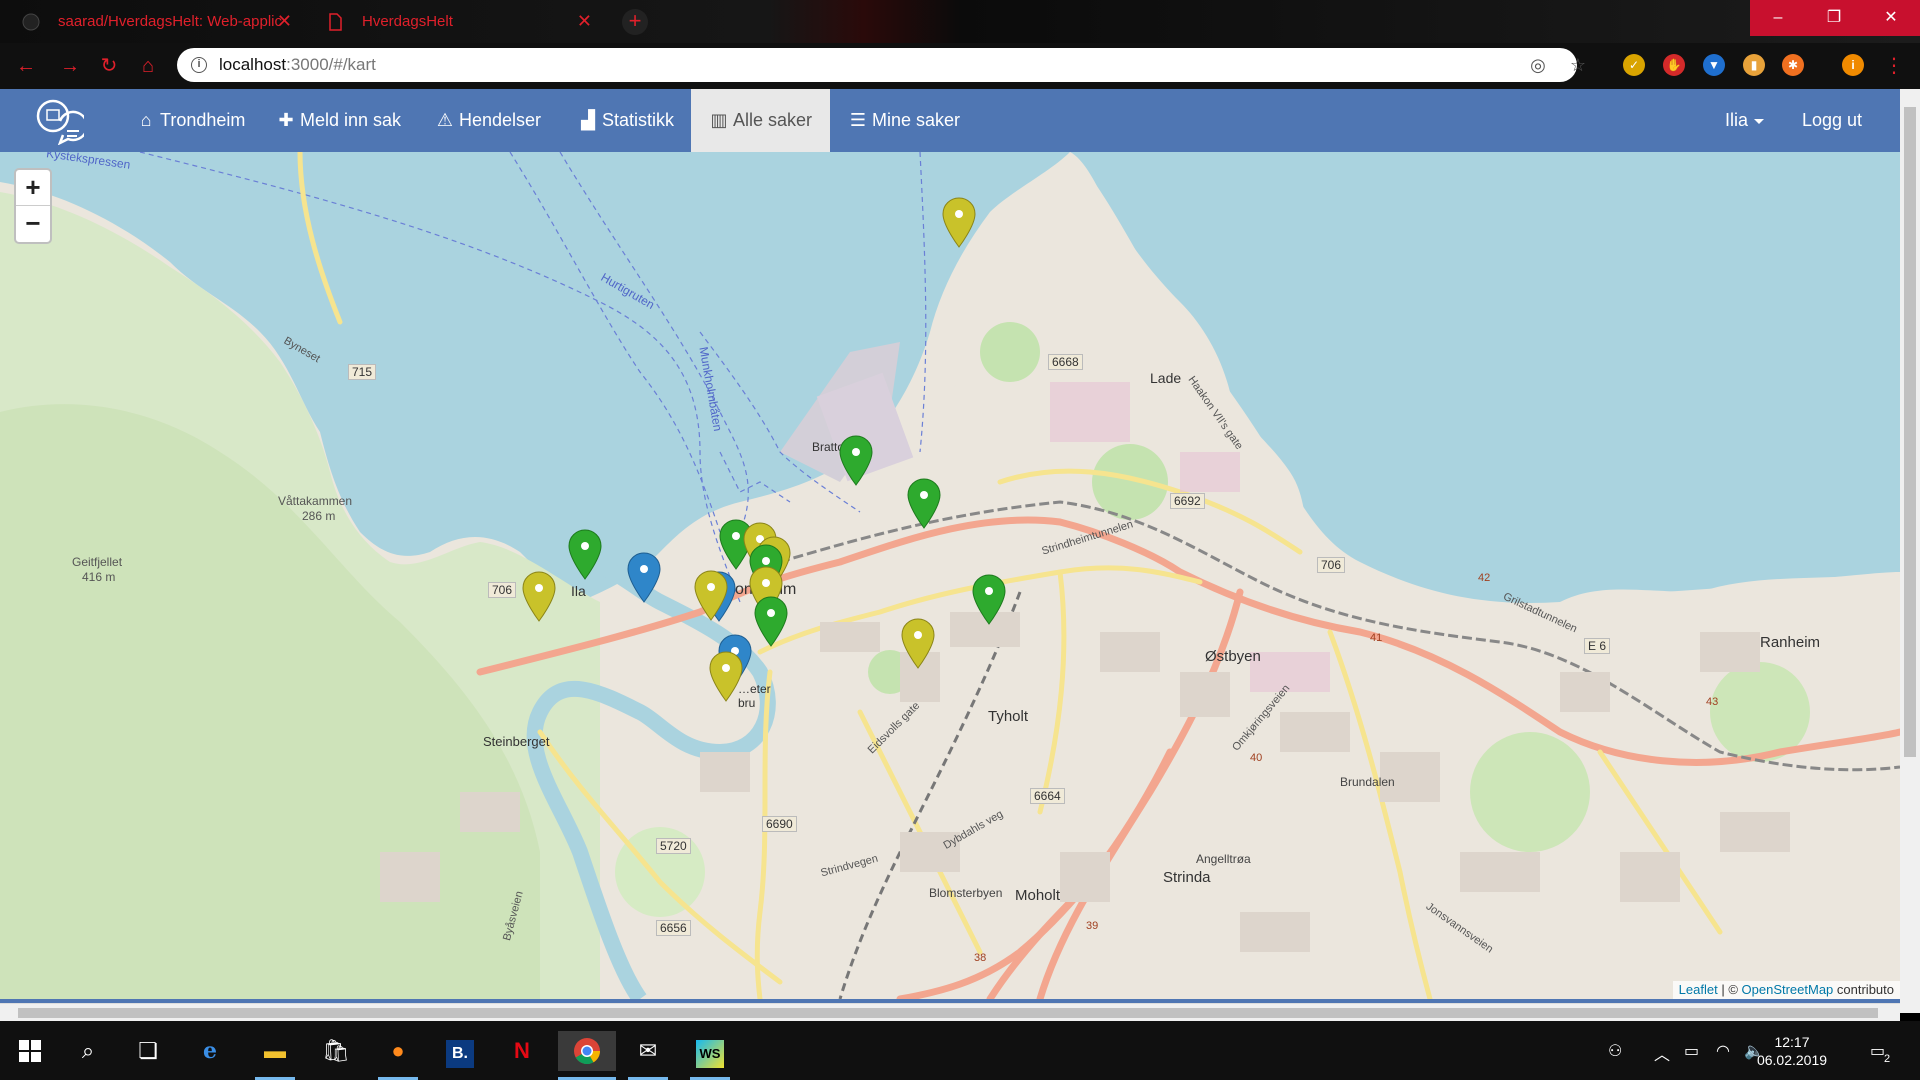  What do you see at coordinates (1877, 1051) in the screenshot?
I see `action-center-icon: ▭` at bounding box center [1877, 1051].